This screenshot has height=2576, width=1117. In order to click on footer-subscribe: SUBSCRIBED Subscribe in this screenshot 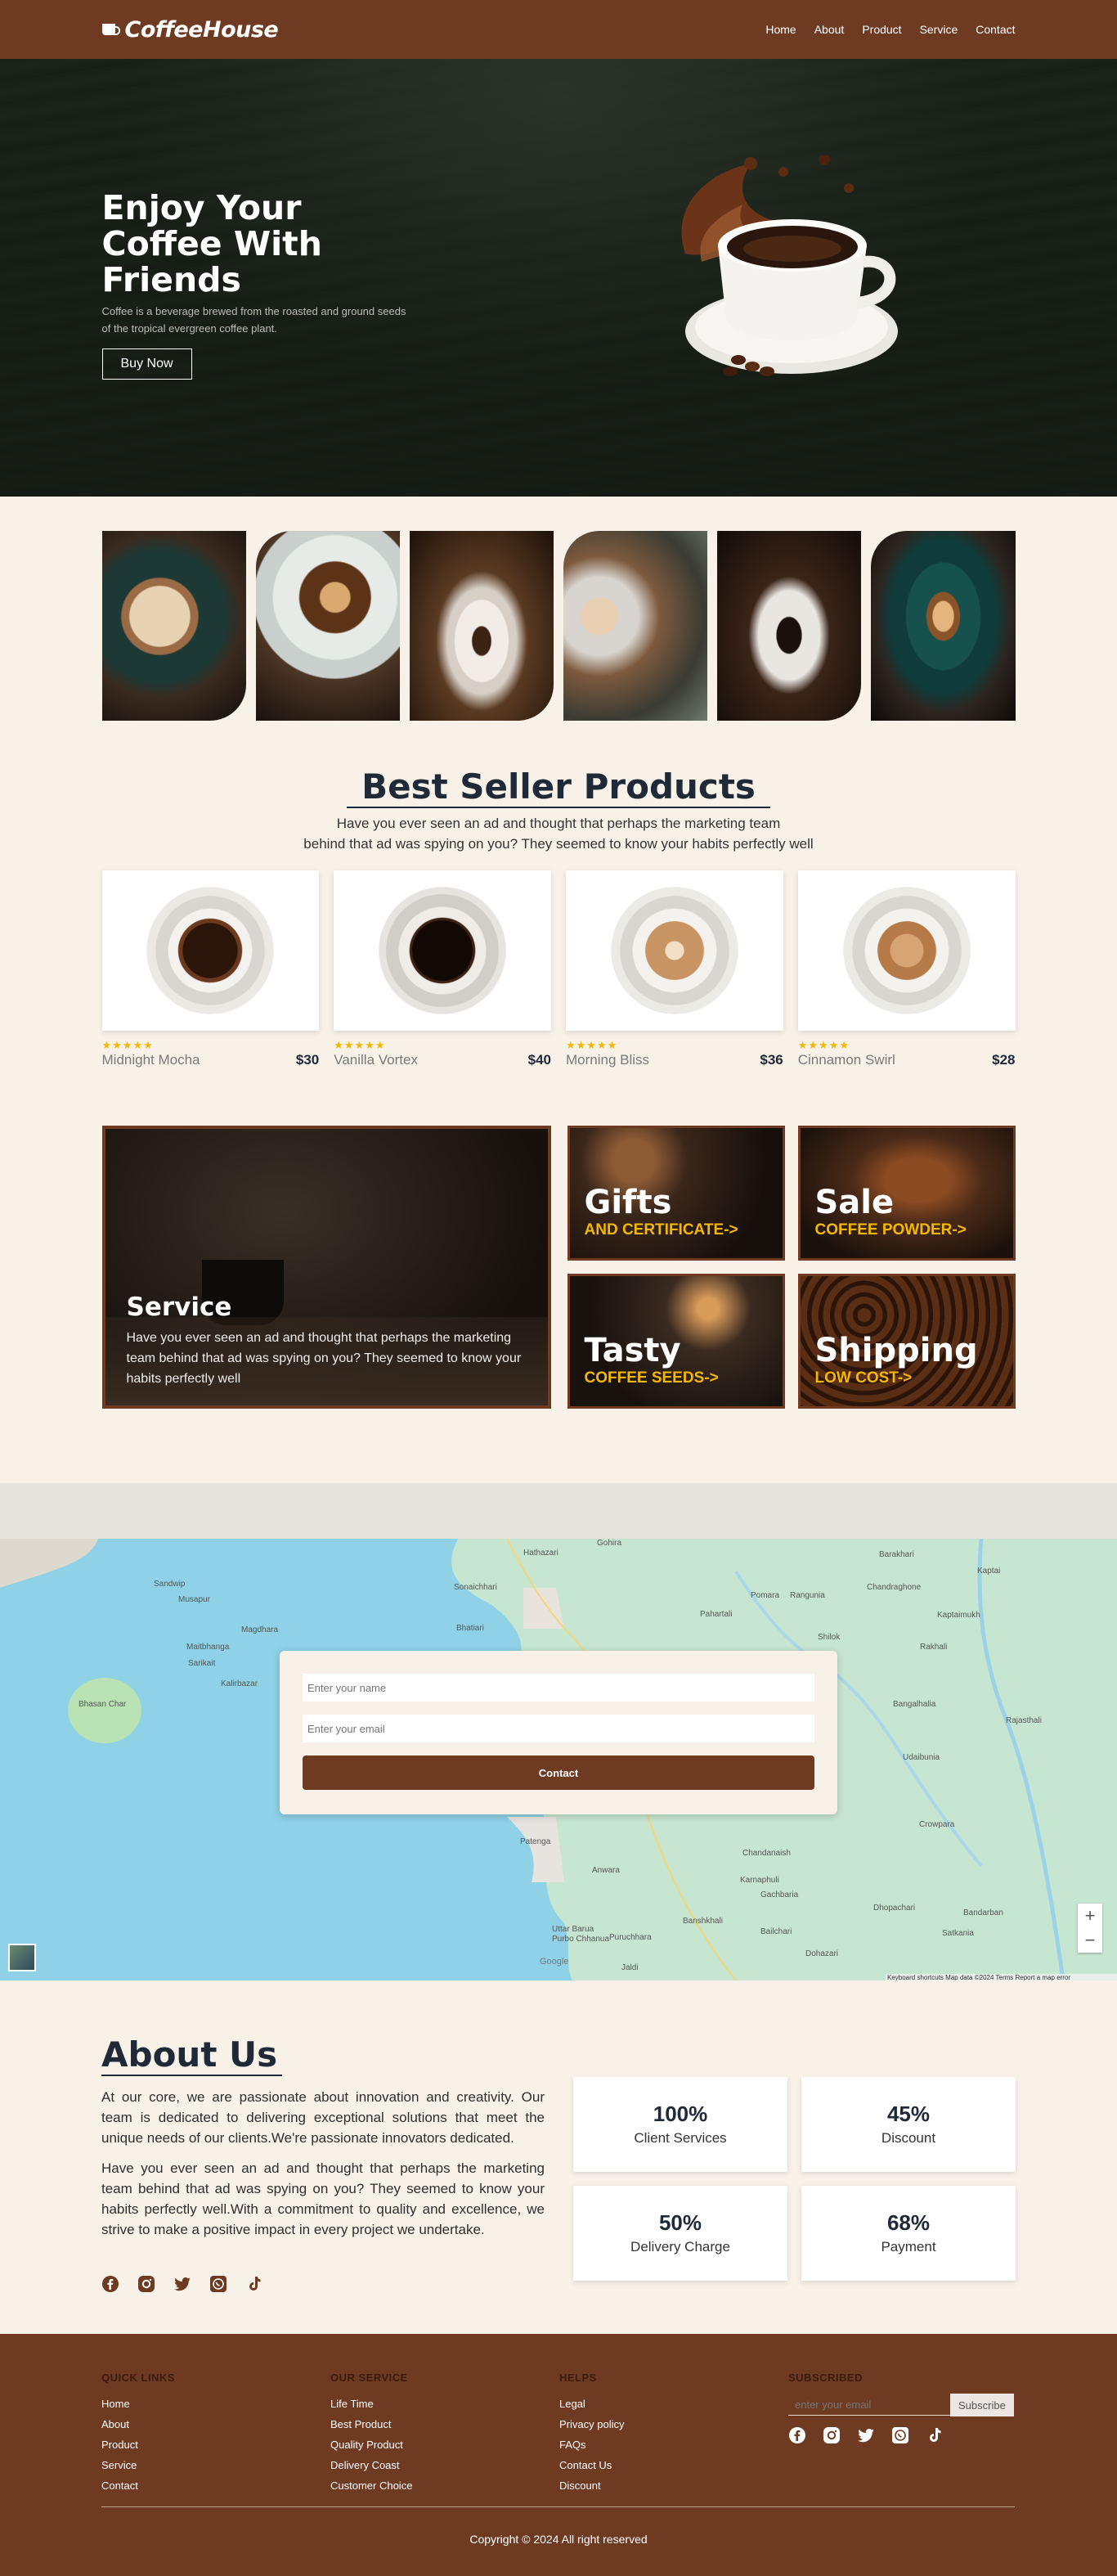, I will do `click(901, 2407)`.